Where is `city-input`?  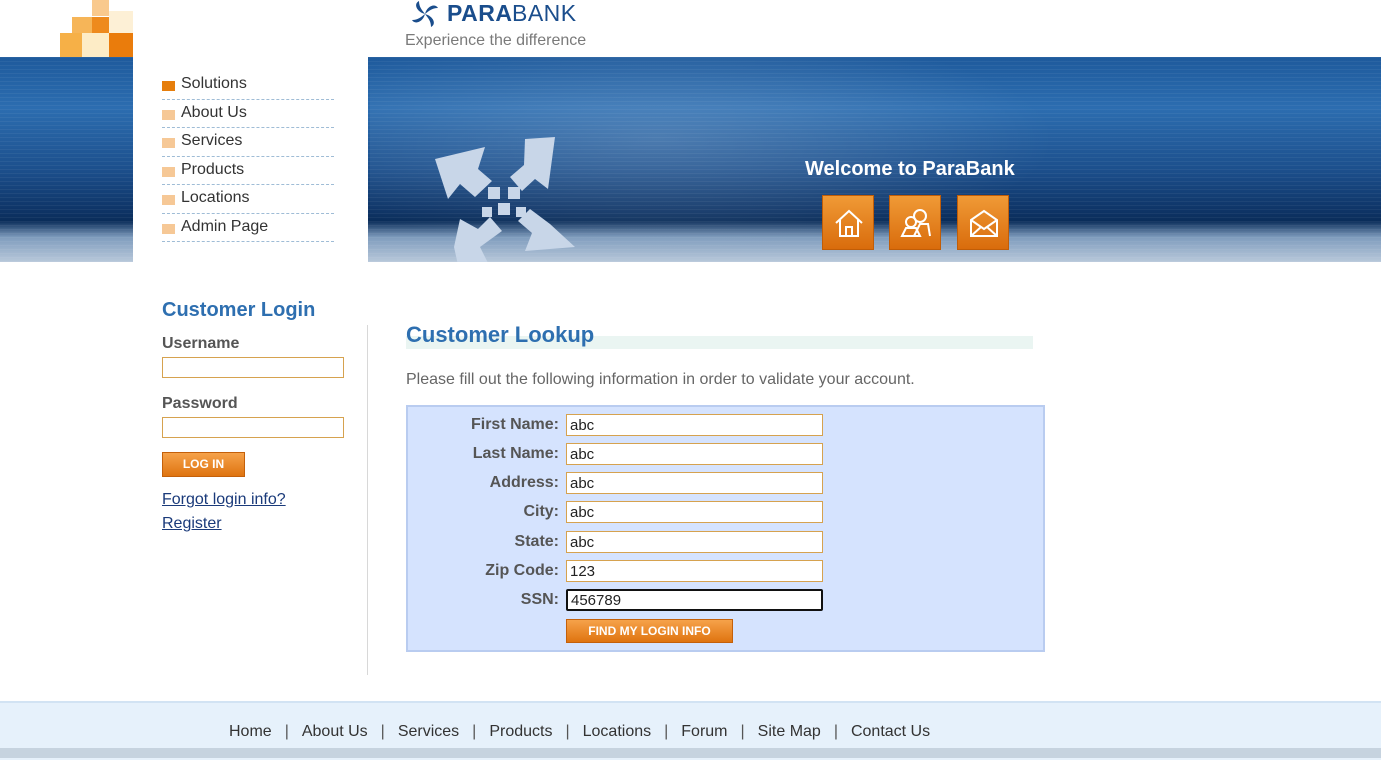 city-input is located at coordinates (694, 512).